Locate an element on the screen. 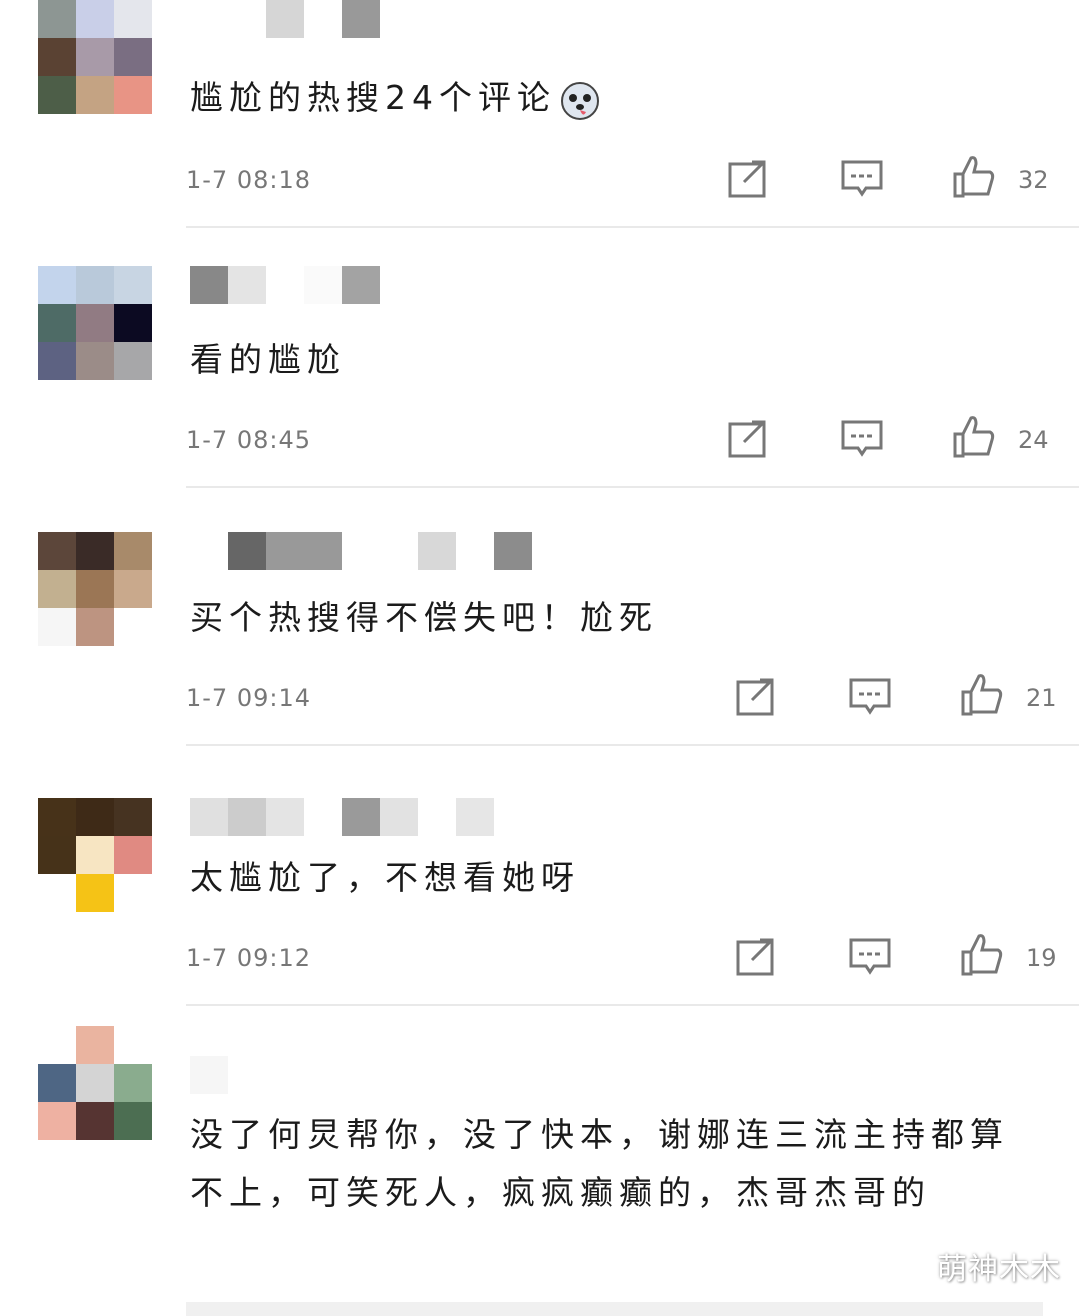  comment-time: 1-7 08:45 is located at coordinates (248, 440).